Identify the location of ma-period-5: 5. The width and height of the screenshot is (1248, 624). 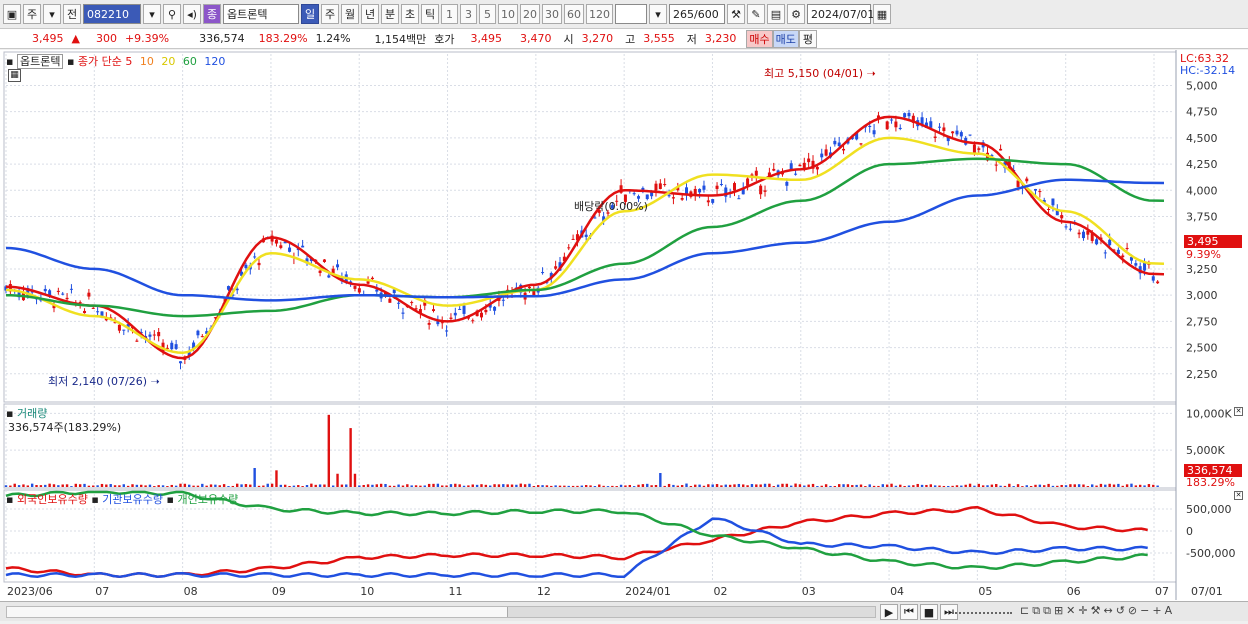
(128, 61).